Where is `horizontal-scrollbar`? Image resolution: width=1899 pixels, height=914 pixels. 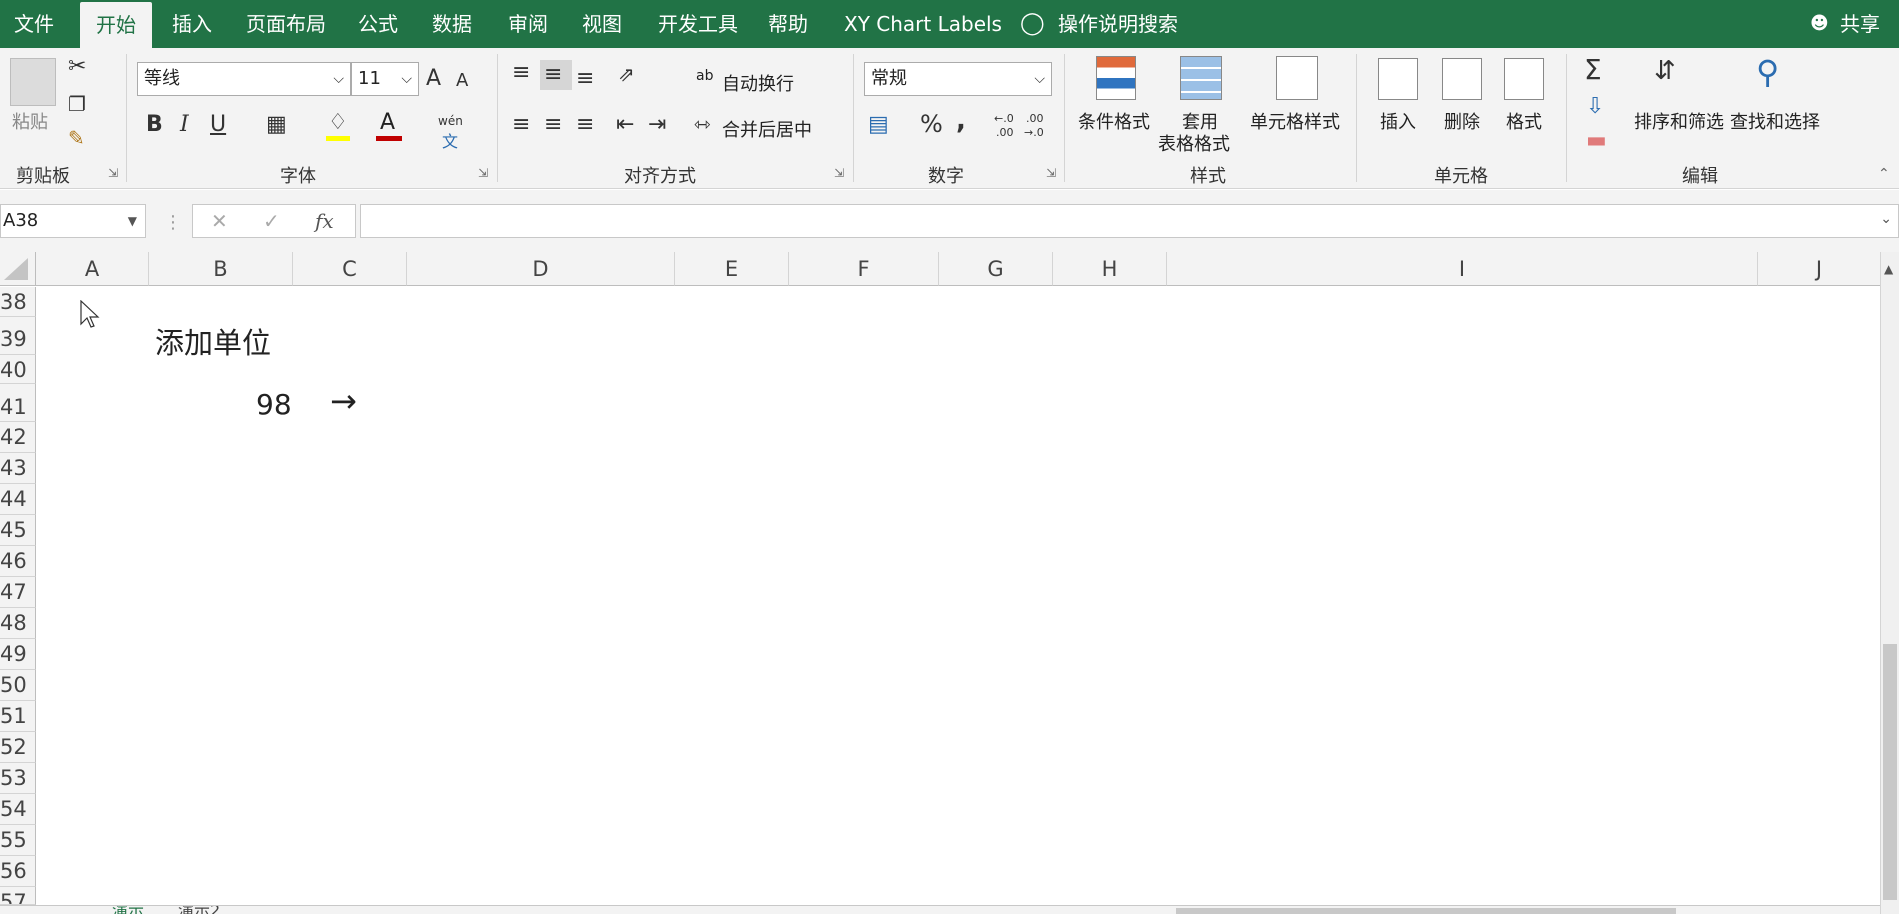
horizontal-scrollbar is located at coordinates (1426, 911).